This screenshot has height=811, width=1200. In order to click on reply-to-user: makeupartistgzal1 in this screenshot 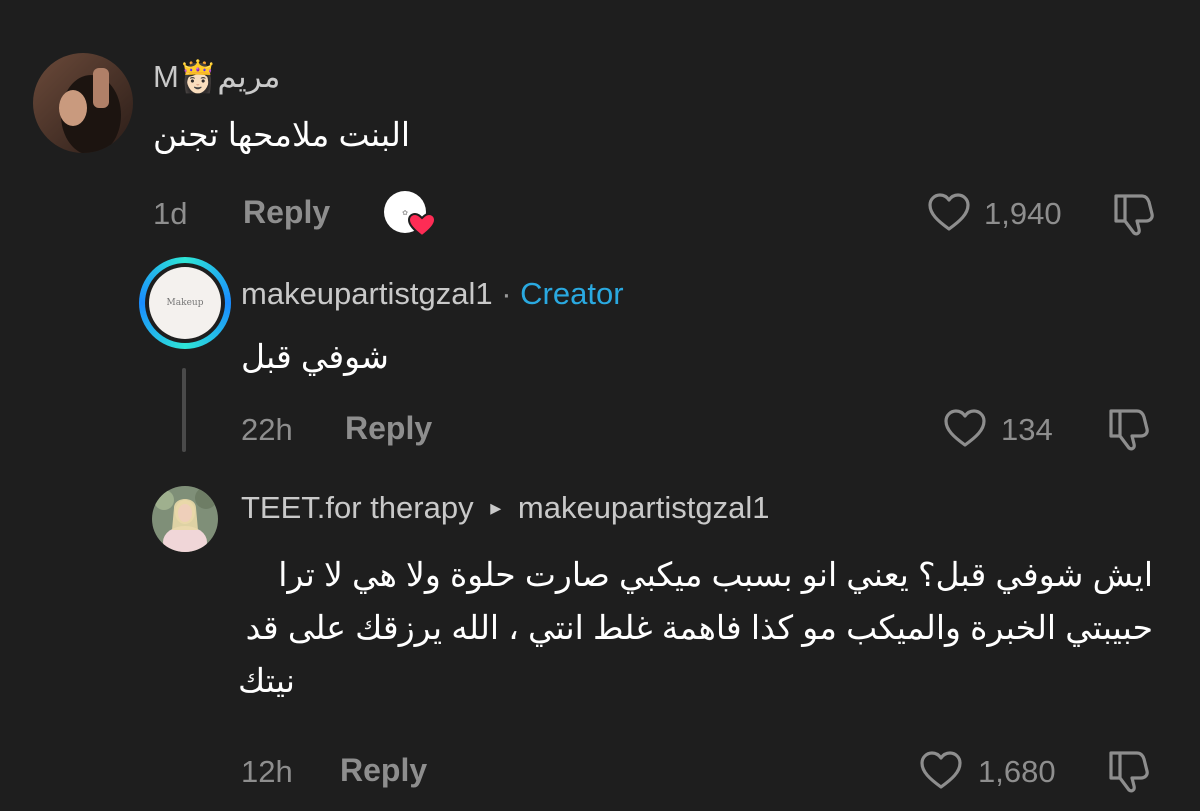, I will do `click(644, 507)`.